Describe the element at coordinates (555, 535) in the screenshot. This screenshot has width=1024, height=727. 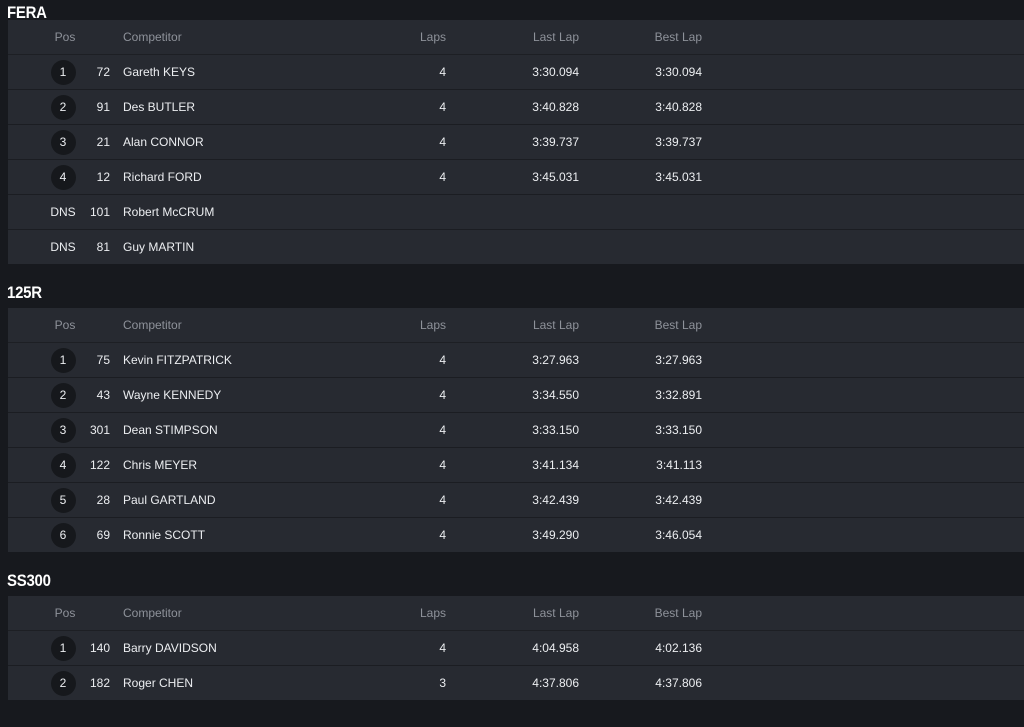
I see `last-lap-time: 3:49.290` at that location.